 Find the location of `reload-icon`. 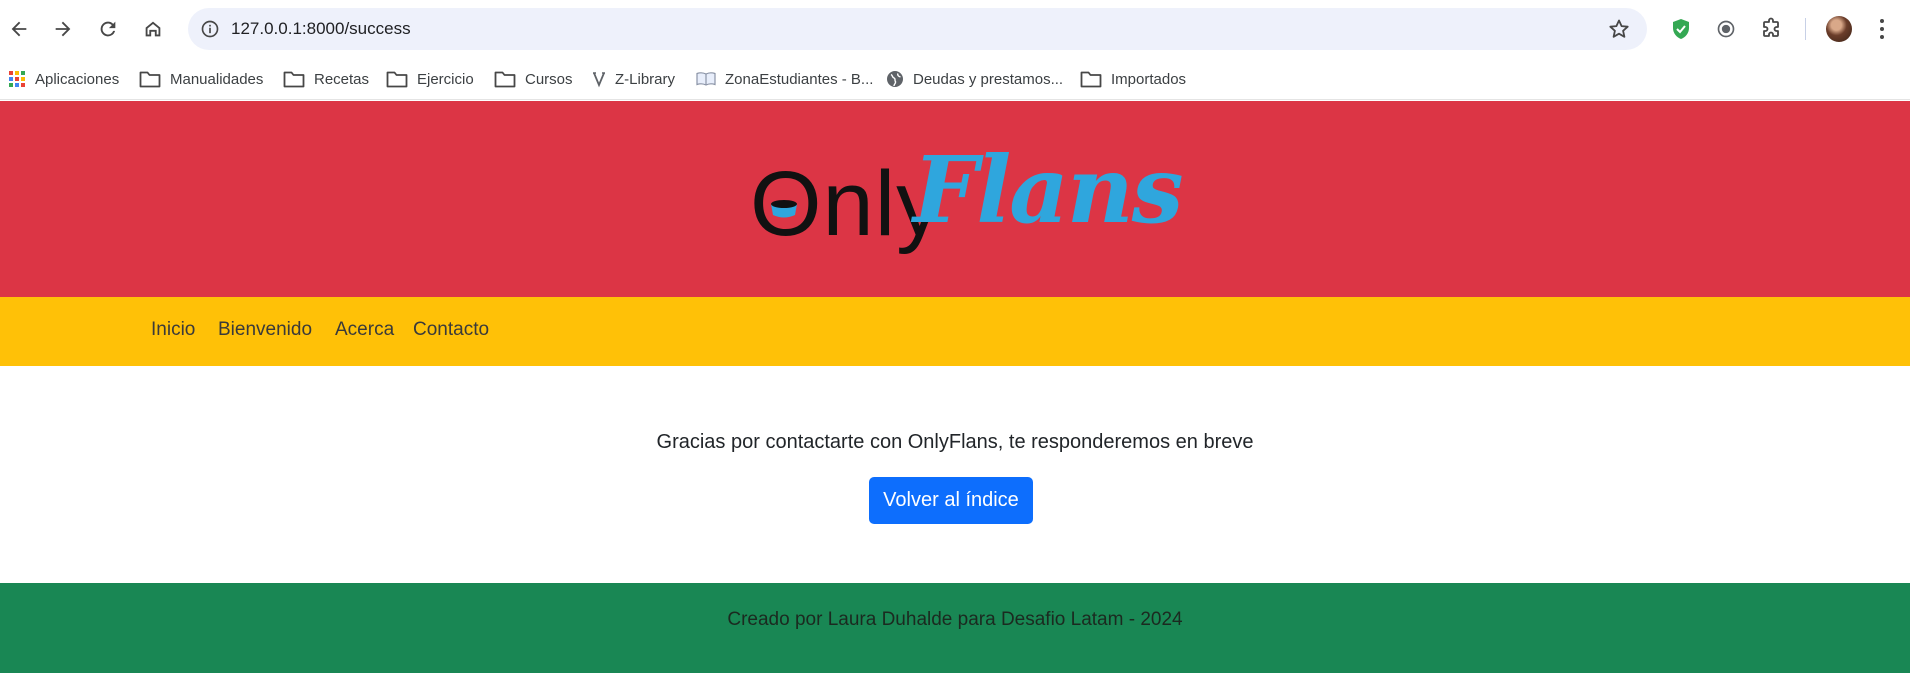

reload-icon is located at coordinates (108, 29).